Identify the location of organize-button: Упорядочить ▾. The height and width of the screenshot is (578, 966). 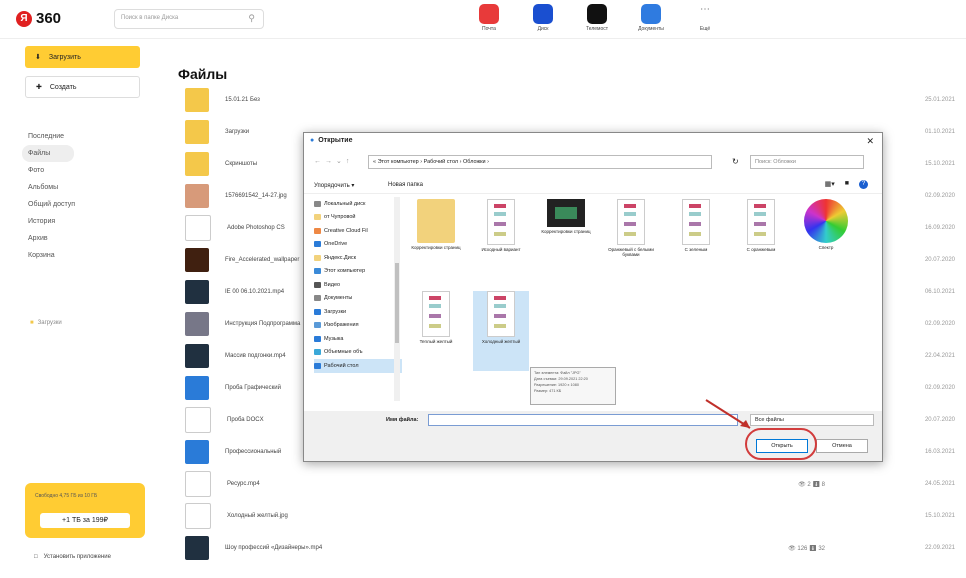
(334, 185).